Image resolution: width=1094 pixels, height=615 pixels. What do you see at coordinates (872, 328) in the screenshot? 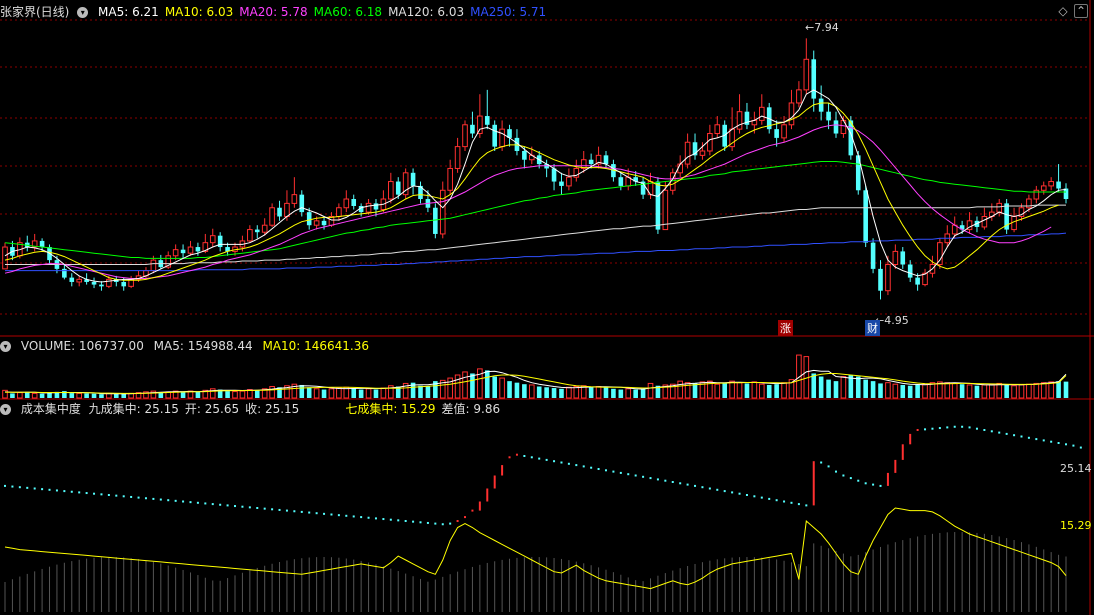
I see `event-marker-cai: 财` at bounding box center [872, 328].